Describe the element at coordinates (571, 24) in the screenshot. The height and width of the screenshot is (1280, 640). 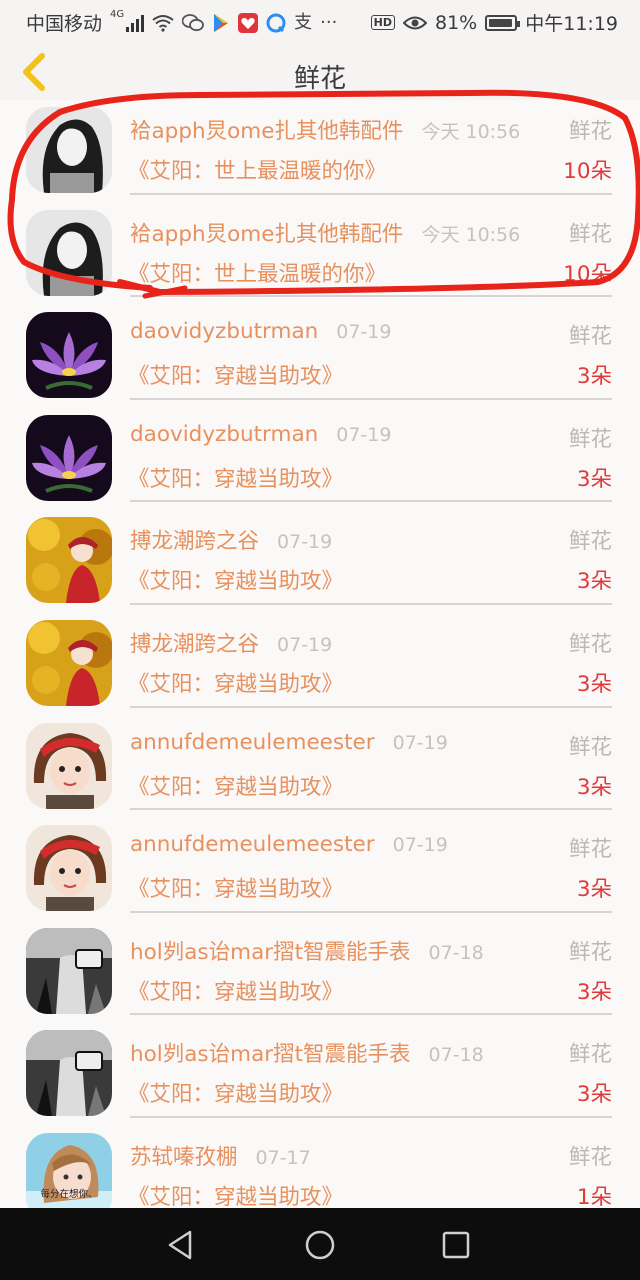
I see `clock: 中午11:19` at that location.